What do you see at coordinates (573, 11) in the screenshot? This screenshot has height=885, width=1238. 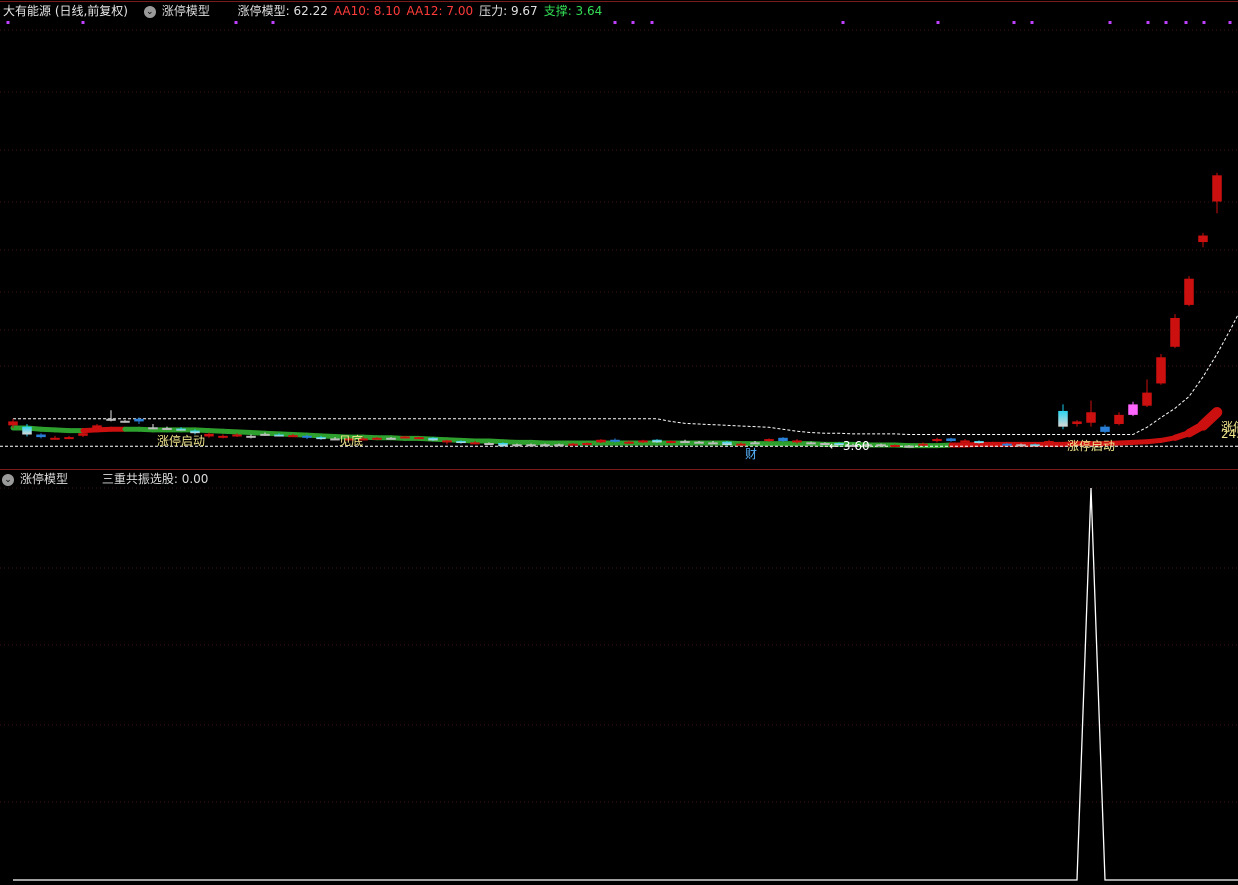 I see `indicator-value-4: 支撑: 3.64` at bounding box center [573, 11].